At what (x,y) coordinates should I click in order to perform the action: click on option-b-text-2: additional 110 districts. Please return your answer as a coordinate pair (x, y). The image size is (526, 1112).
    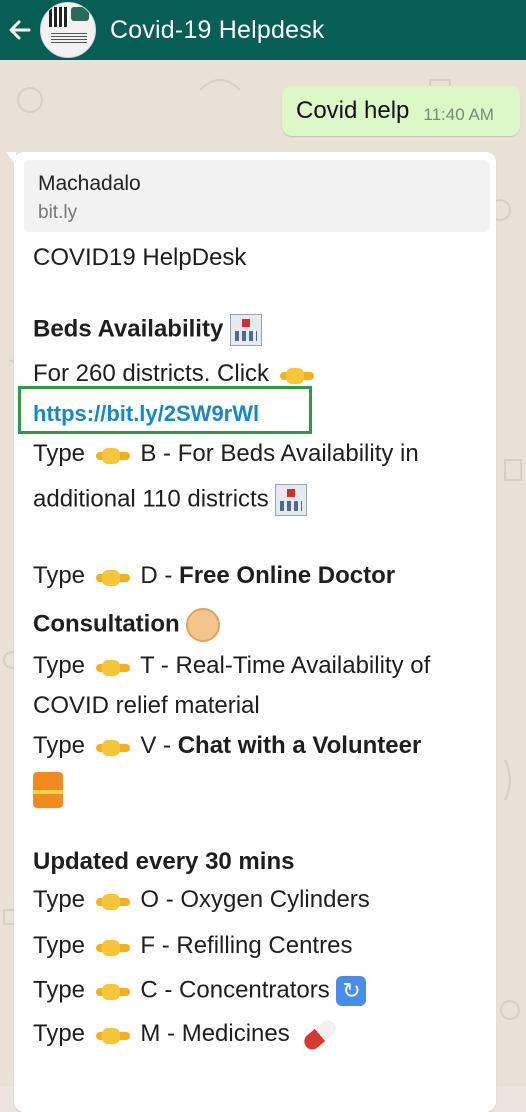
    Looking at the image, I should click on (151, 499).